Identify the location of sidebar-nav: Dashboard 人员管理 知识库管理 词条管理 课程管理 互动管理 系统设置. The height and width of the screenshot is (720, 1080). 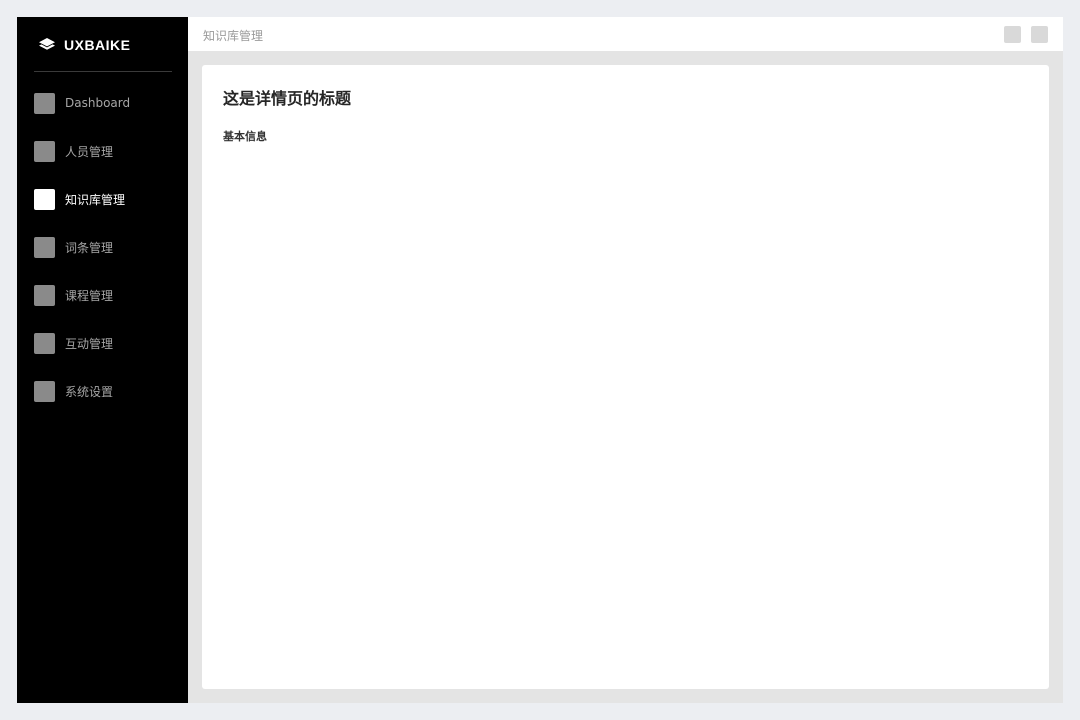
(102, 247).